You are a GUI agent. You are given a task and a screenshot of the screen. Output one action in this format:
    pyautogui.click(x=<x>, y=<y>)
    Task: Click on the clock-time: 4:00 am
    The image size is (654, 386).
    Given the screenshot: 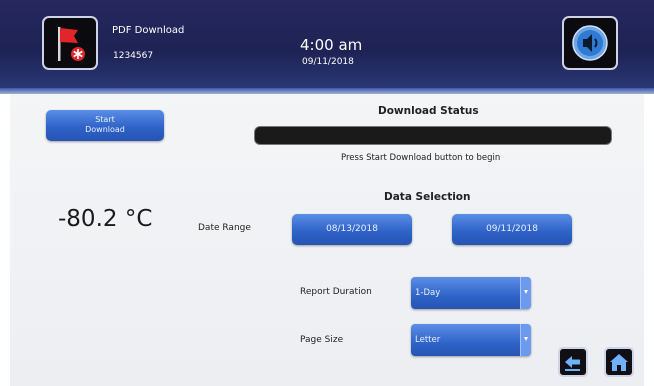 What is the action you would take?
    pyautogui.click(x=331, y=45)
    